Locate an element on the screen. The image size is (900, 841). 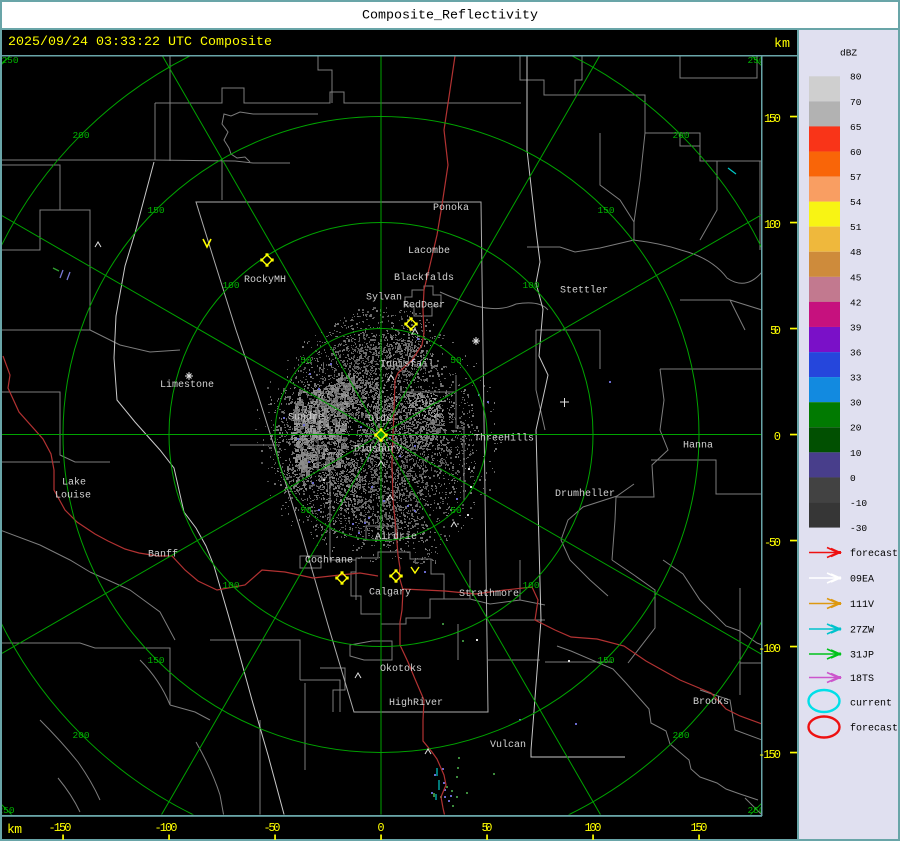
svg-text: Innisfail is located at coordinates (407, 365).